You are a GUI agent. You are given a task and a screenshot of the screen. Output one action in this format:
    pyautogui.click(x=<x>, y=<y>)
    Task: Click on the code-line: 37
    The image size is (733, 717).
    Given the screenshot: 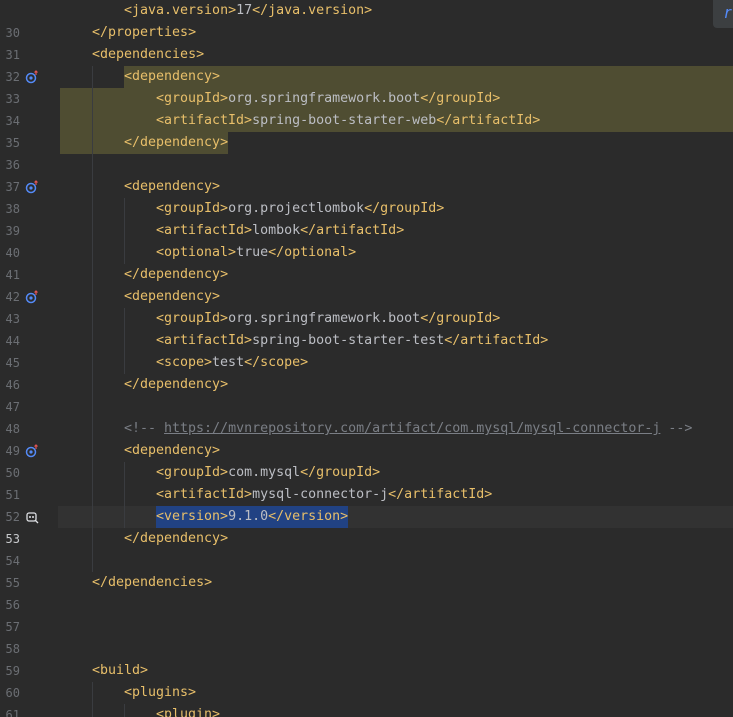 What is the action you would take?
    pyautogui.click(x=366, y=174)
    